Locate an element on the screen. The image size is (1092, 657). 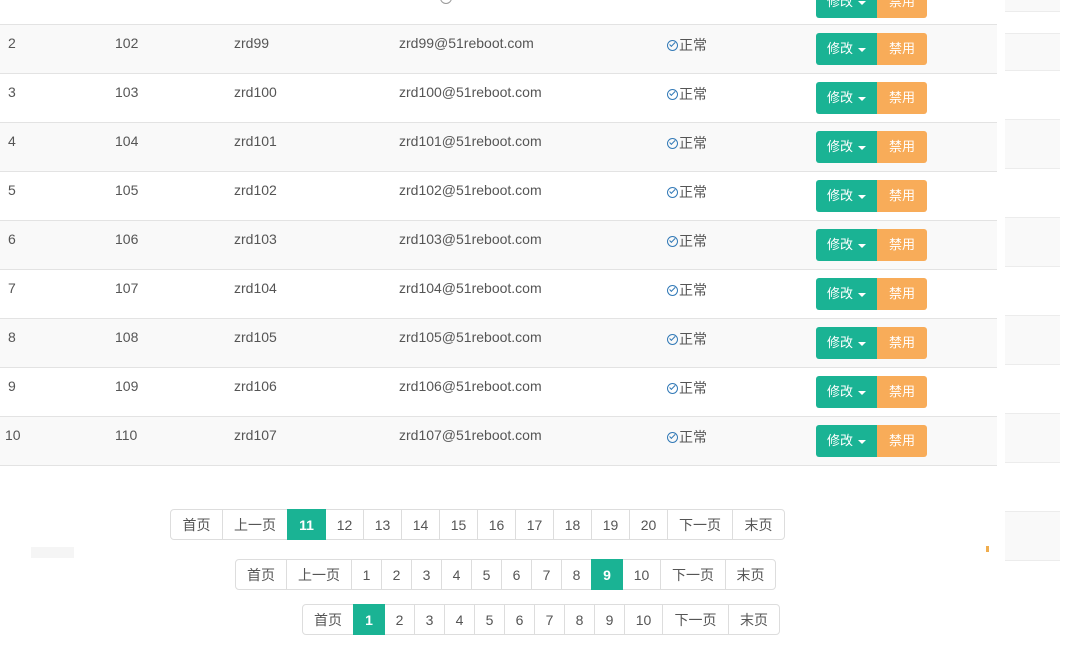
row-index: 5 is located at coordinates (12, 190).